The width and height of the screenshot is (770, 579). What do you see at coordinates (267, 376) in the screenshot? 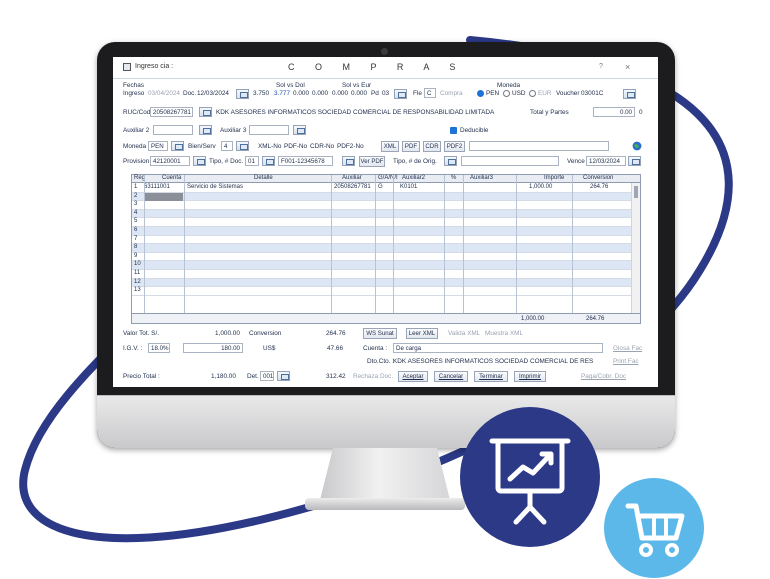
I see `det-field: 001` at bounding box center [267, 376].